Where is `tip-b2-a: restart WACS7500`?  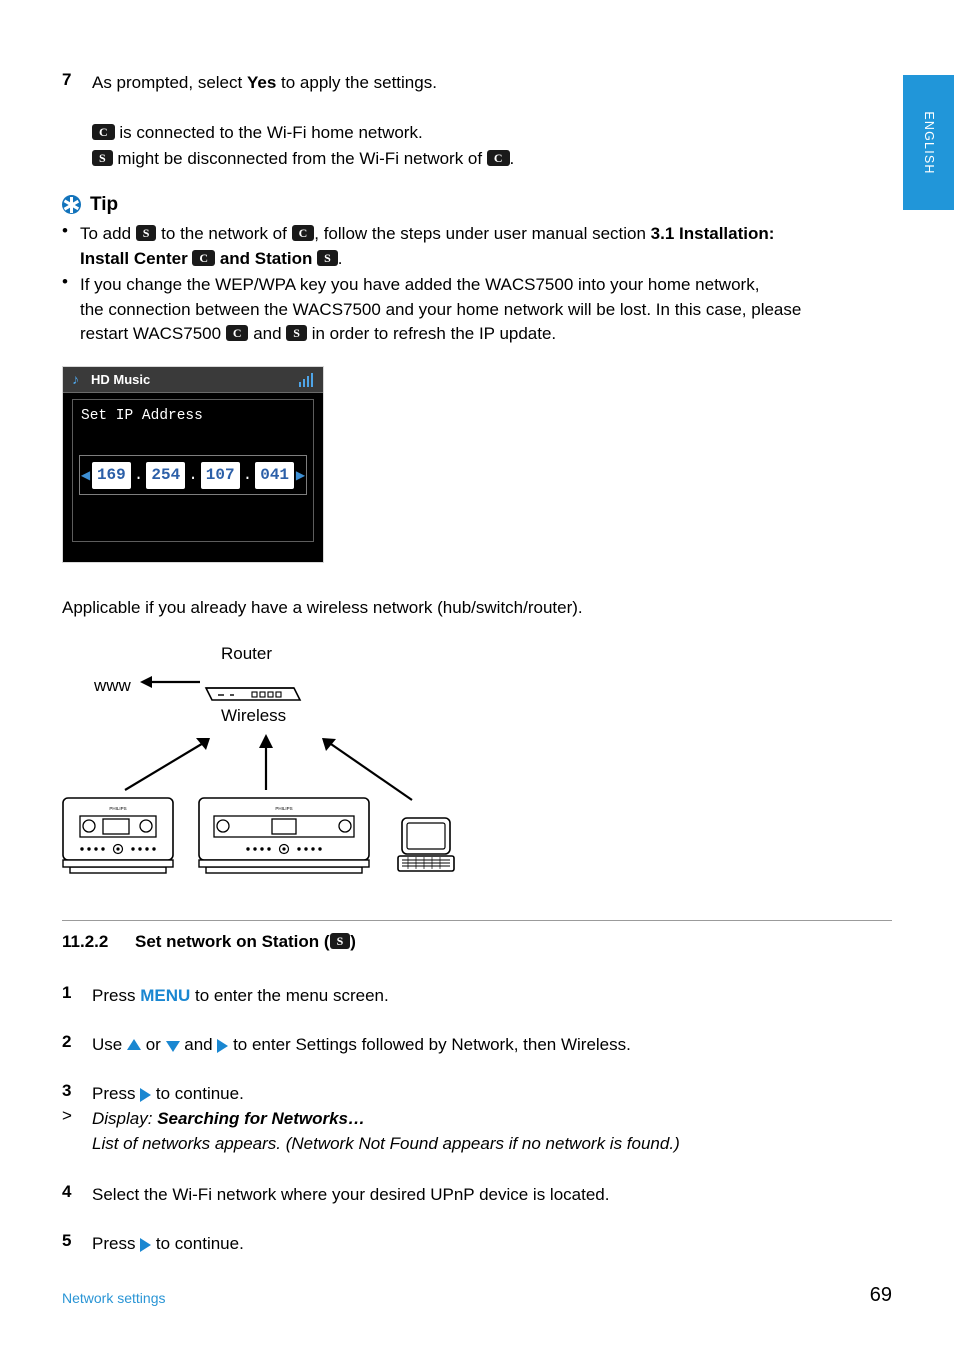
tip-b2-a: restart WACS7500 is located at coordinates (153, 333).